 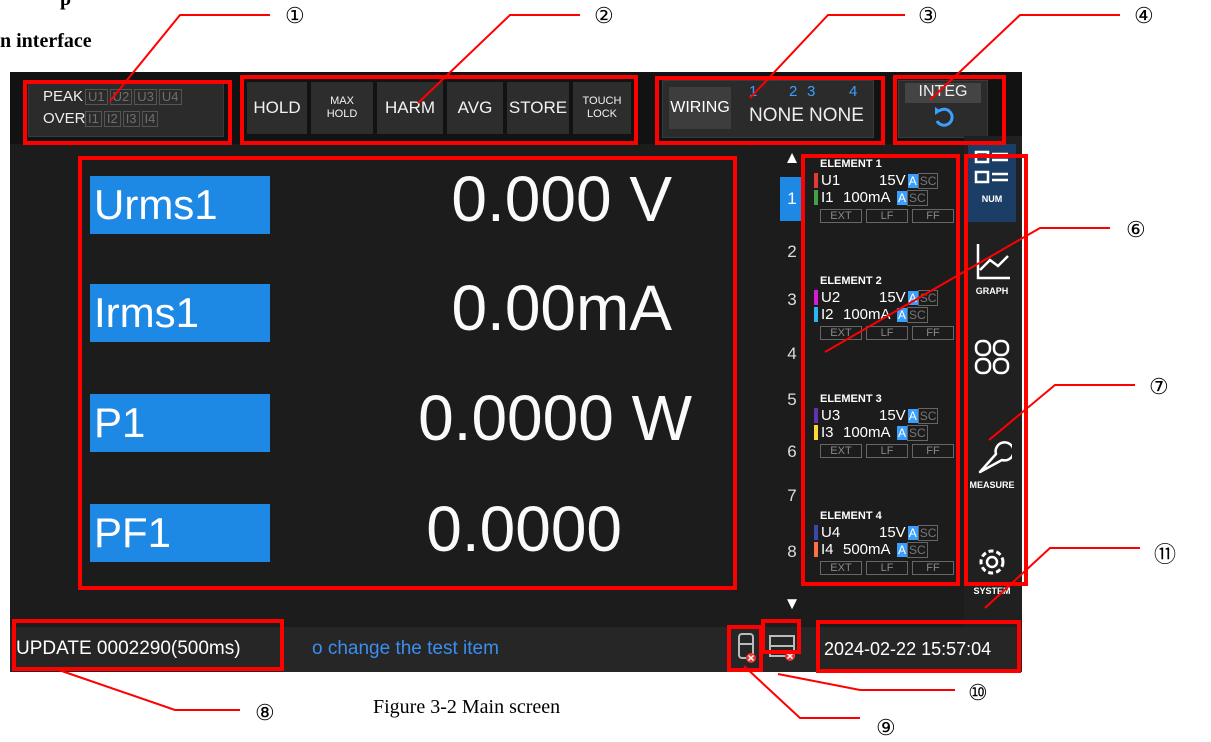 What do you see at coordinates (265, 712) in the screenshot?
I see `callout-8: ⑧` at bounding box center [265, 712].